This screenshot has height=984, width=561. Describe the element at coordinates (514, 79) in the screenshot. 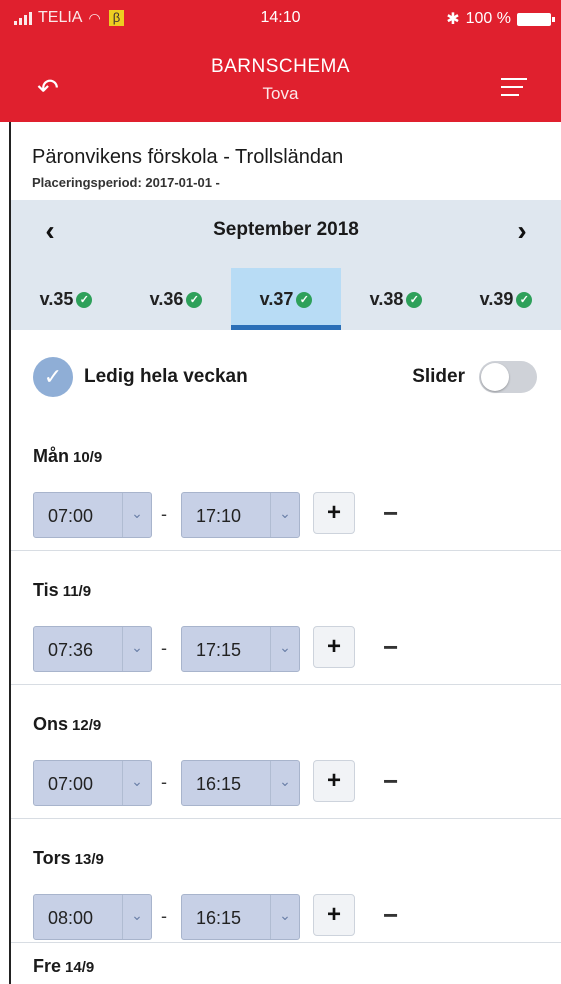

I see `hamburger-icon` at that location.